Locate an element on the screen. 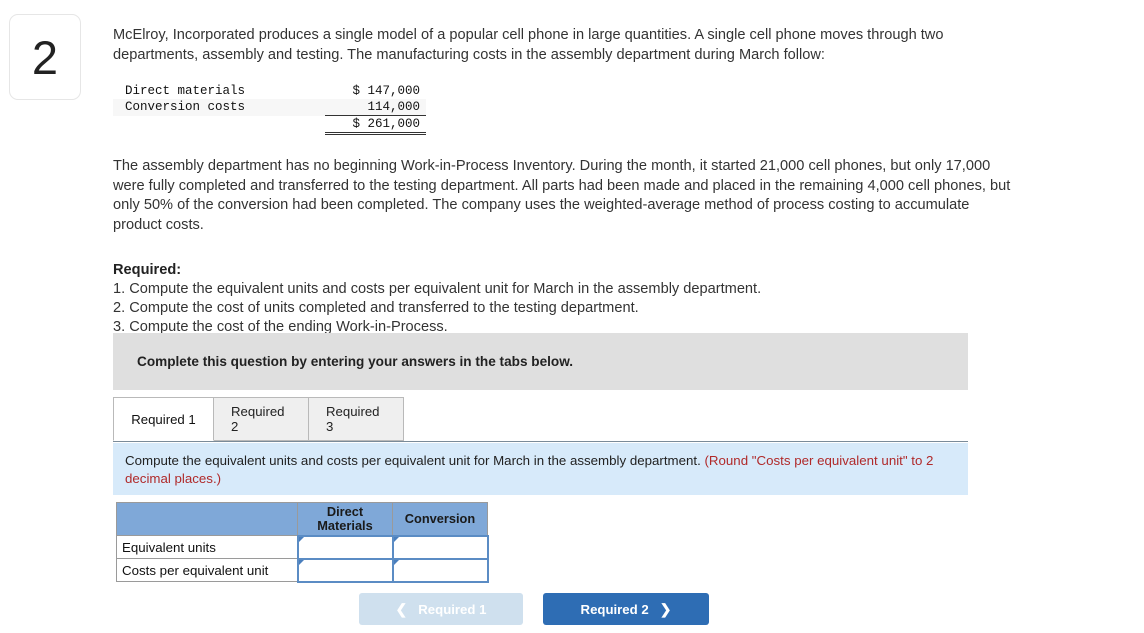 This screenshot has height=633, width=1144. tab-required-1: Required 1 is located at coordinates (163, 419).